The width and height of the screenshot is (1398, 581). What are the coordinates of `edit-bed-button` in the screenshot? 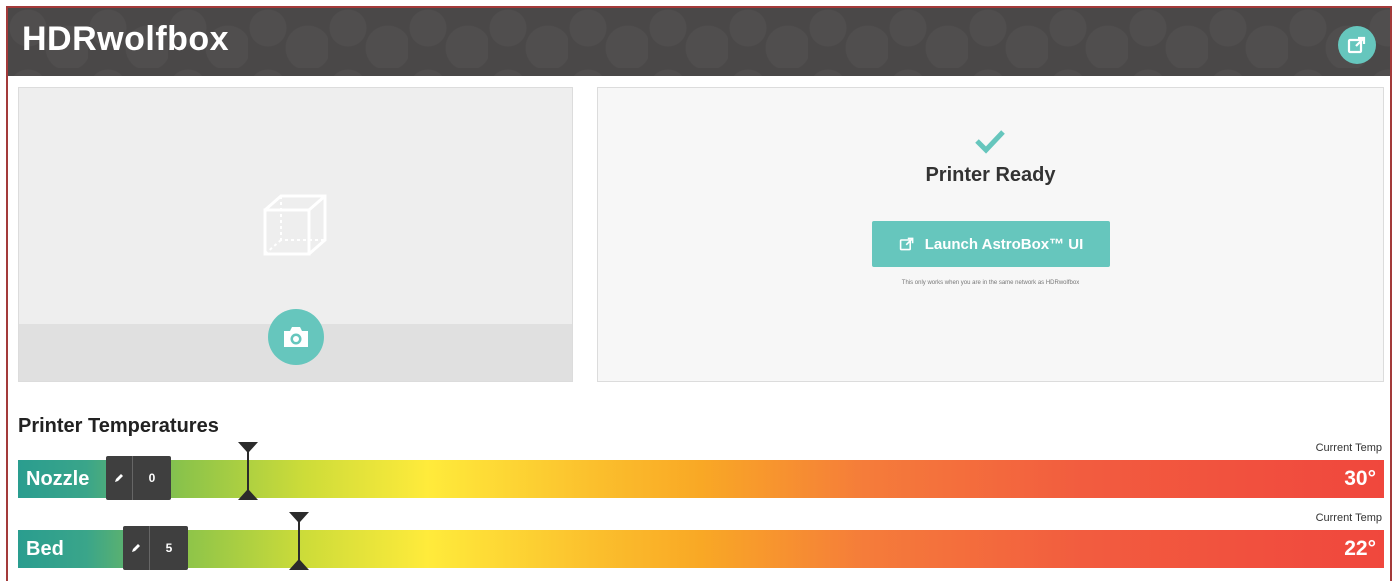 It's located at (136, 548).